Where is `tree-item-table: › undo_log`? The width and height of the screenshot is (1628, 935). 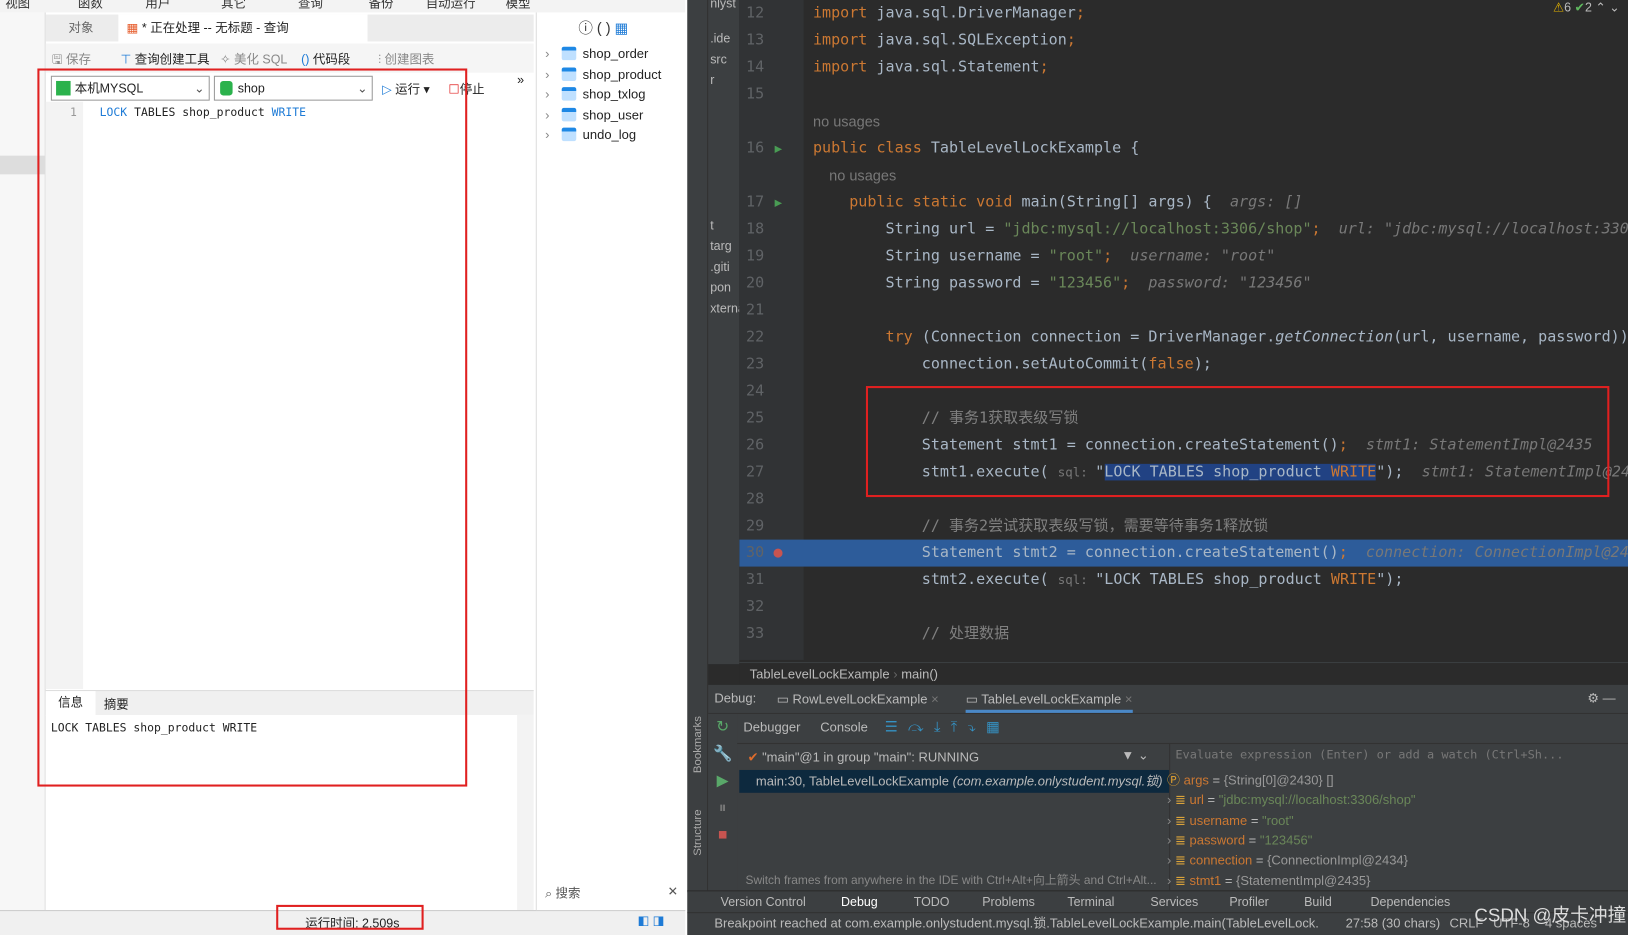
tree-item-table: › undo_log is located at coordinates (590, 136).